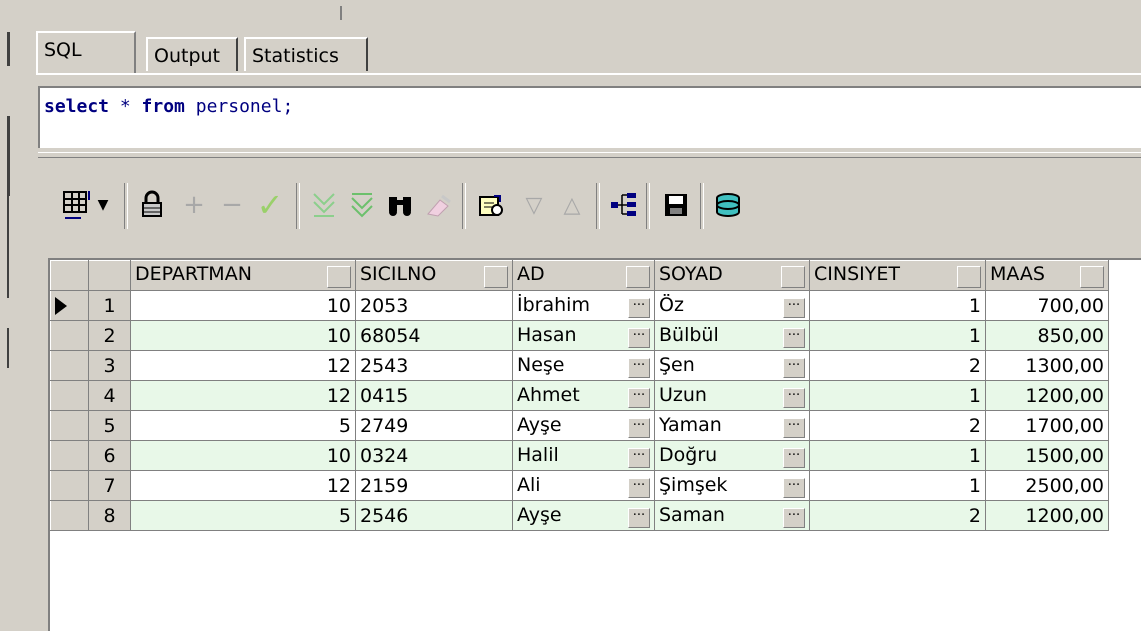 The image size is (1141, 631). I want to click on cell-sicilno: 2546, so click(434, 515).